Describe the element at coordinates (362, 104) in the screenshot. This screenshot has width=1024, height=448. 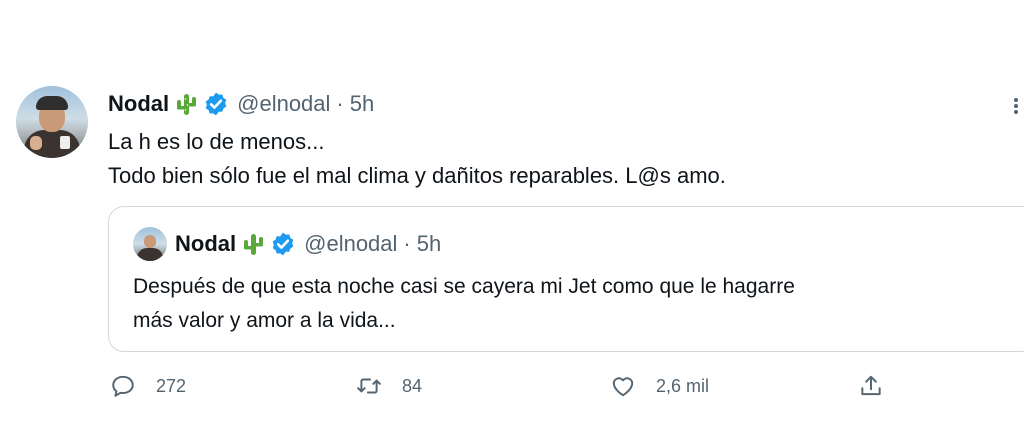
I see `tweet-timestamp: 5h` at that location.